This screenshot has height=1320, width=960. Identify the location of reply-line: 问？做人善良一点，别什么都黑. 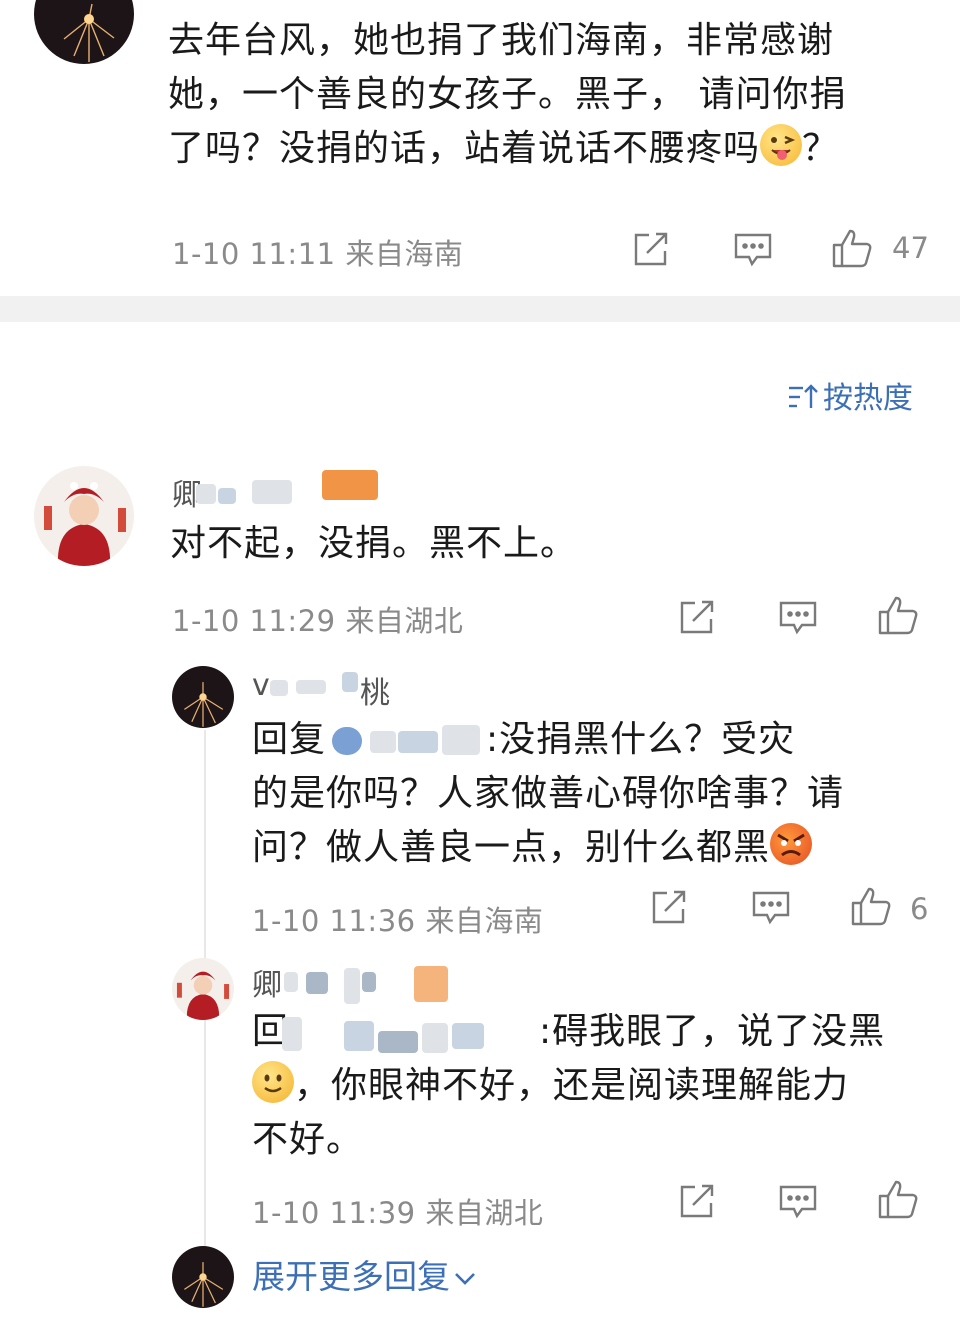
(592, 848).